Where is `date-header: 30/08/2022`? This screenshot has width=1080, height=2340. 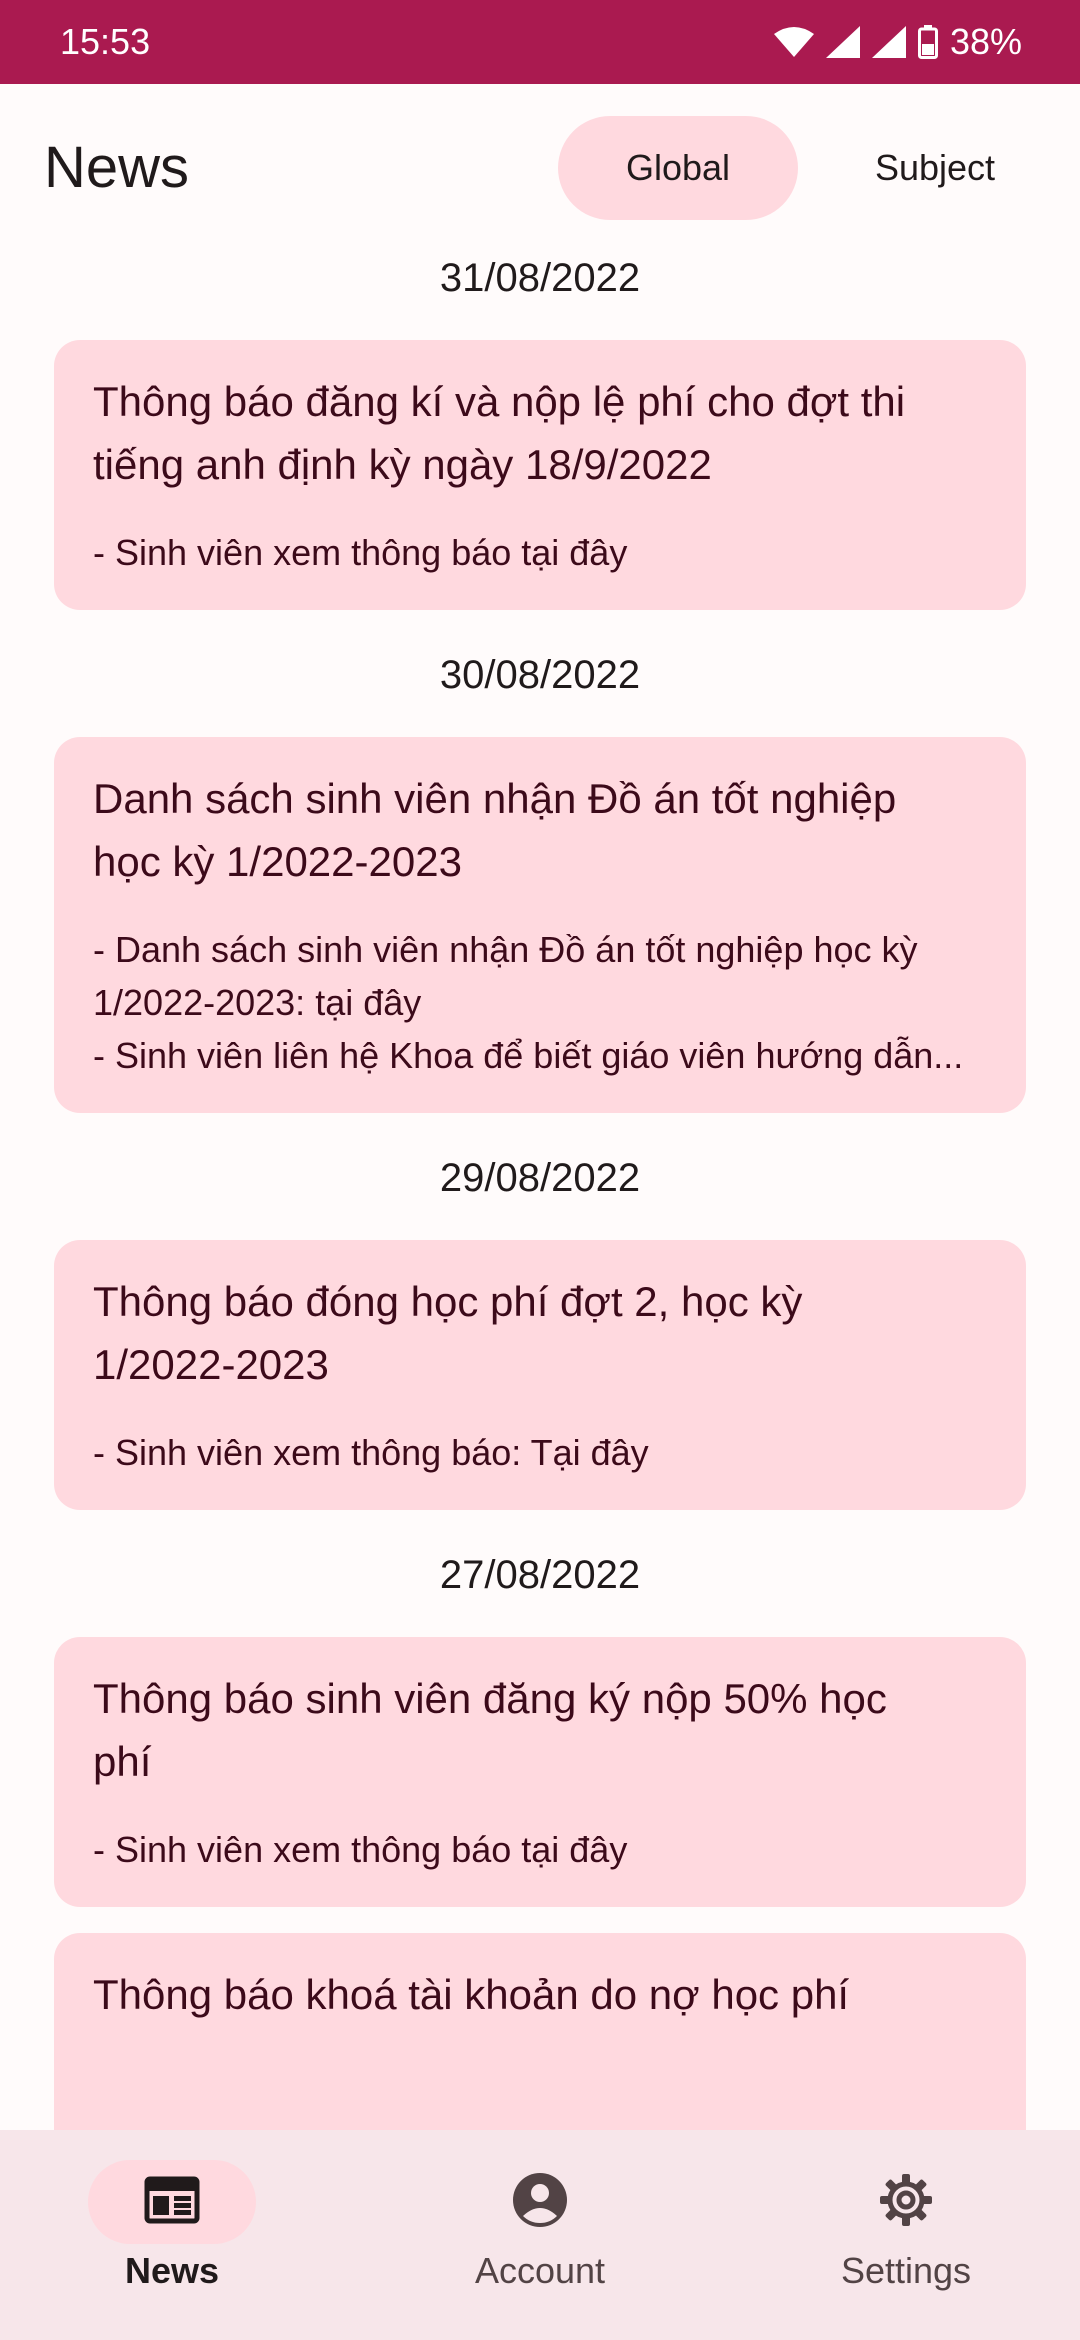 date-header: 30/08/2022 is located at coordinates (540, 675).